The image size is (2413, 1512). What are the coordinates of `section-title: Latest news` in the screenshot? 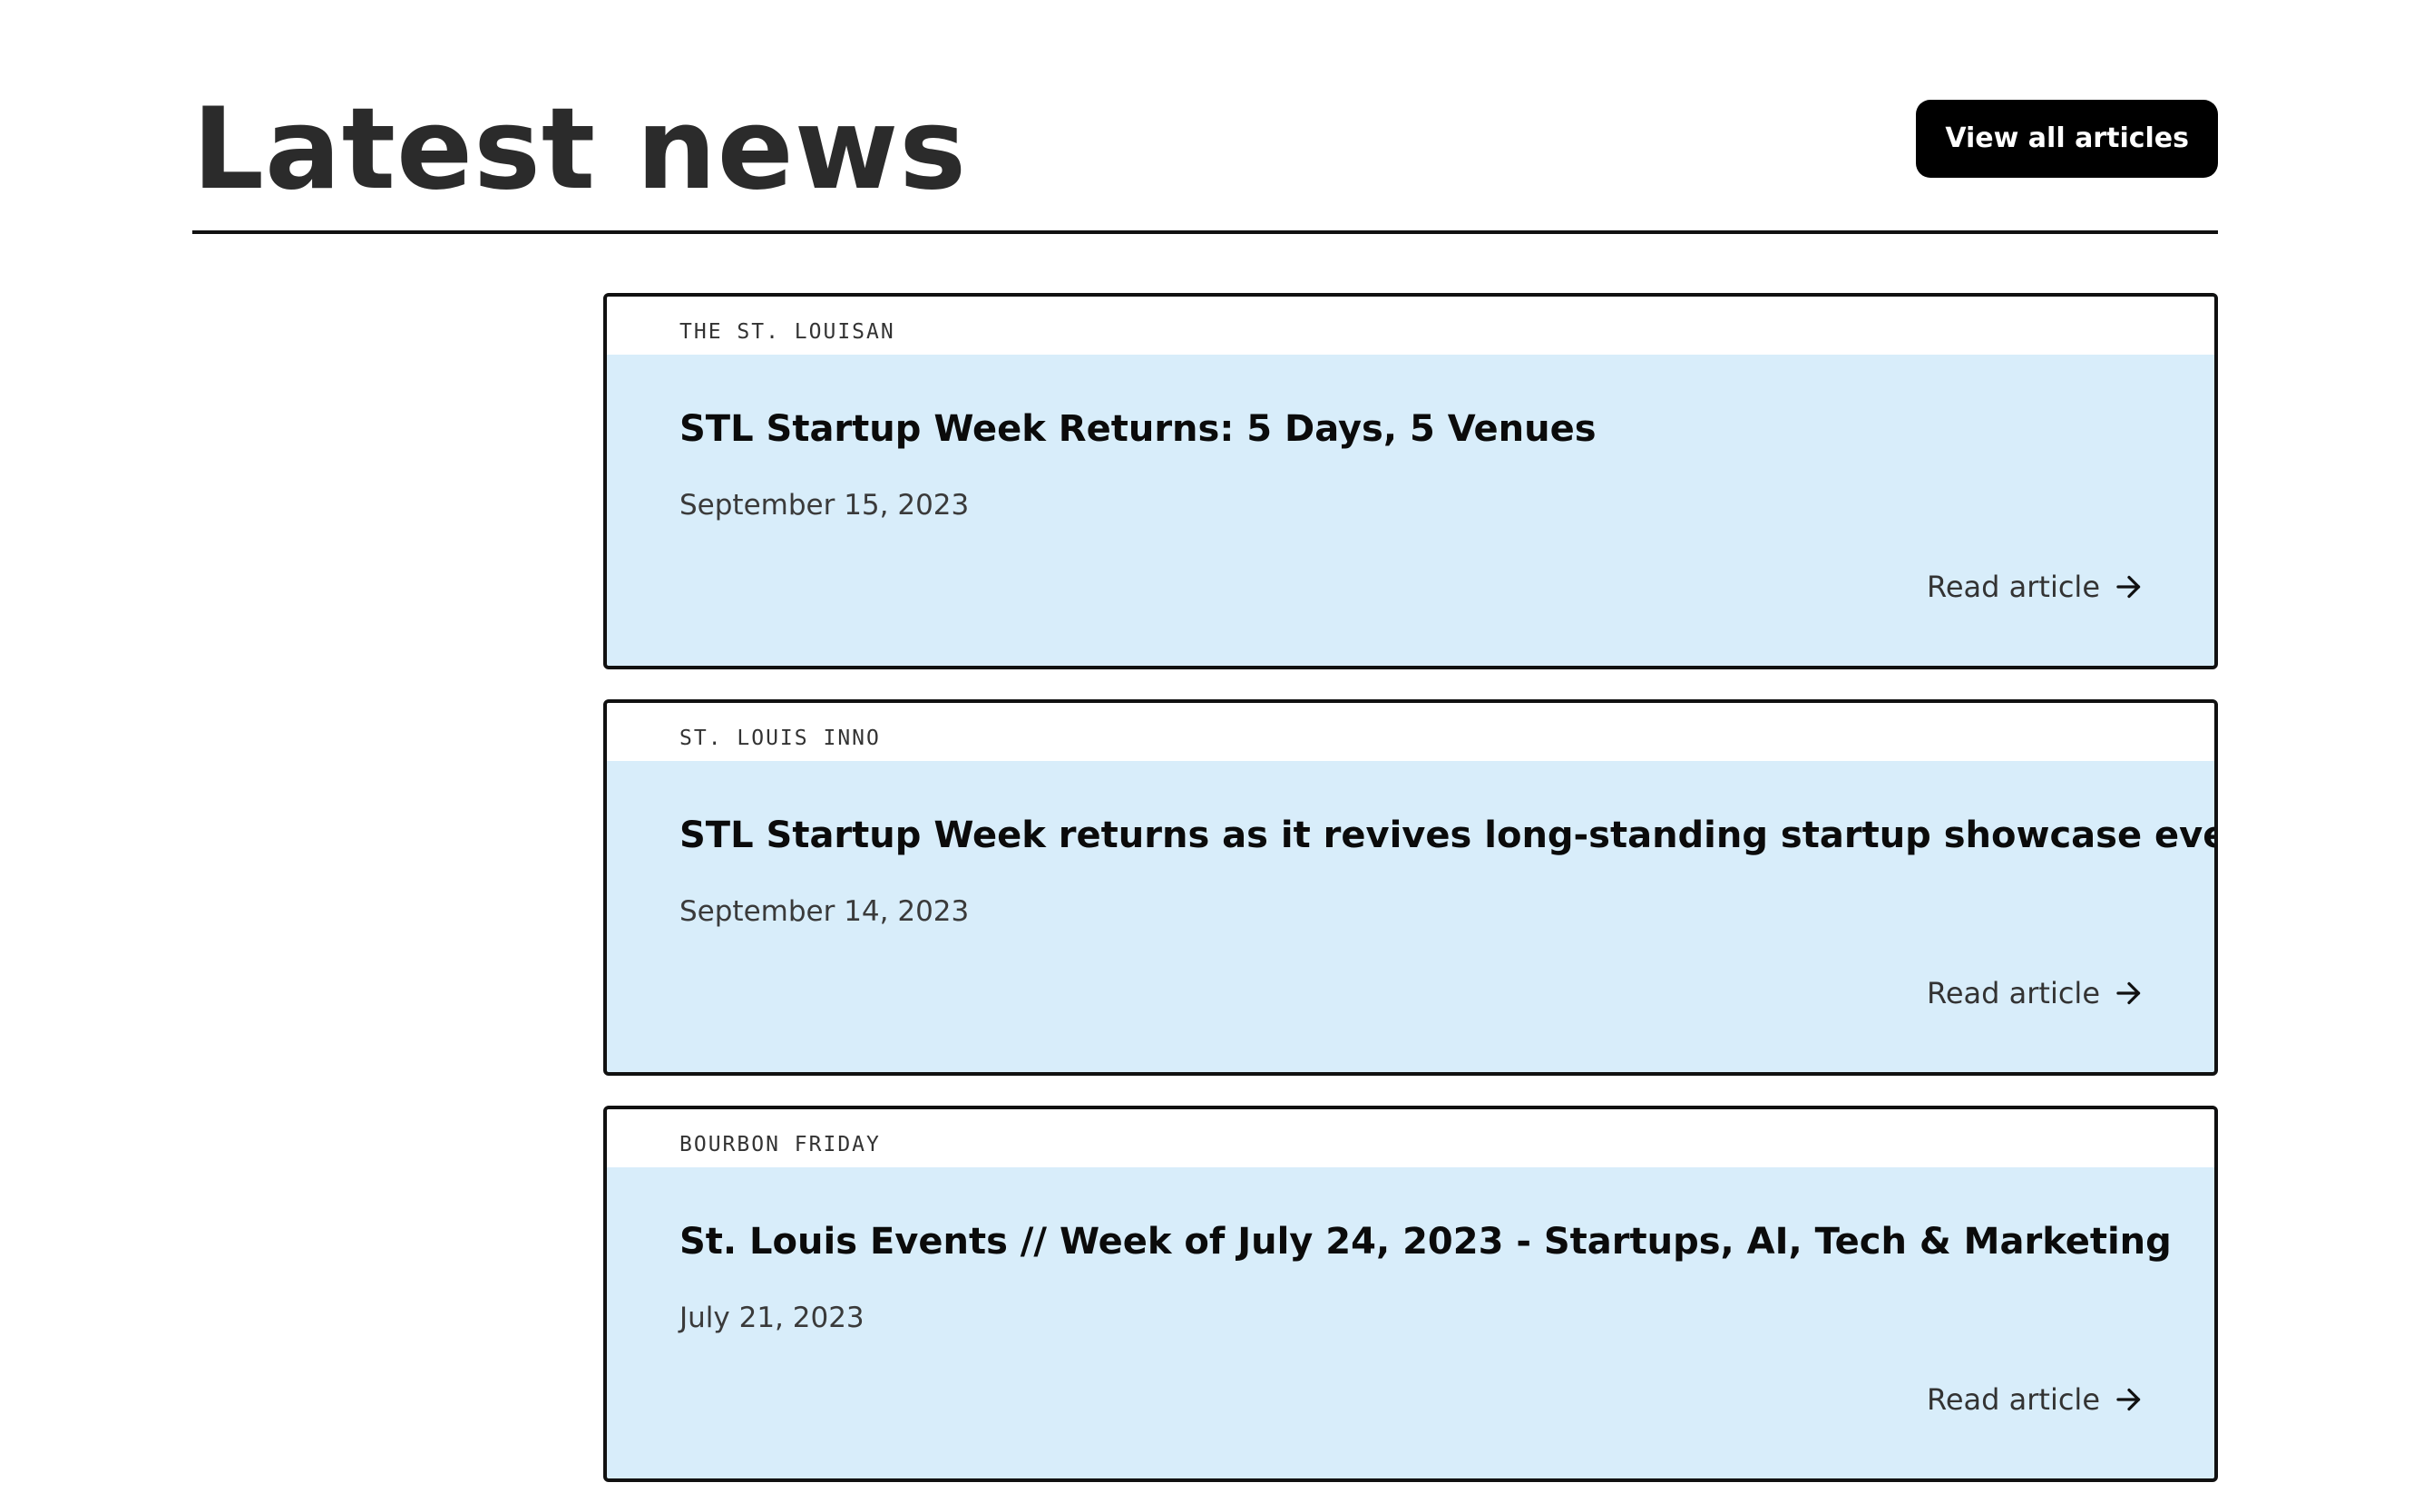 It's located at (580, 149).